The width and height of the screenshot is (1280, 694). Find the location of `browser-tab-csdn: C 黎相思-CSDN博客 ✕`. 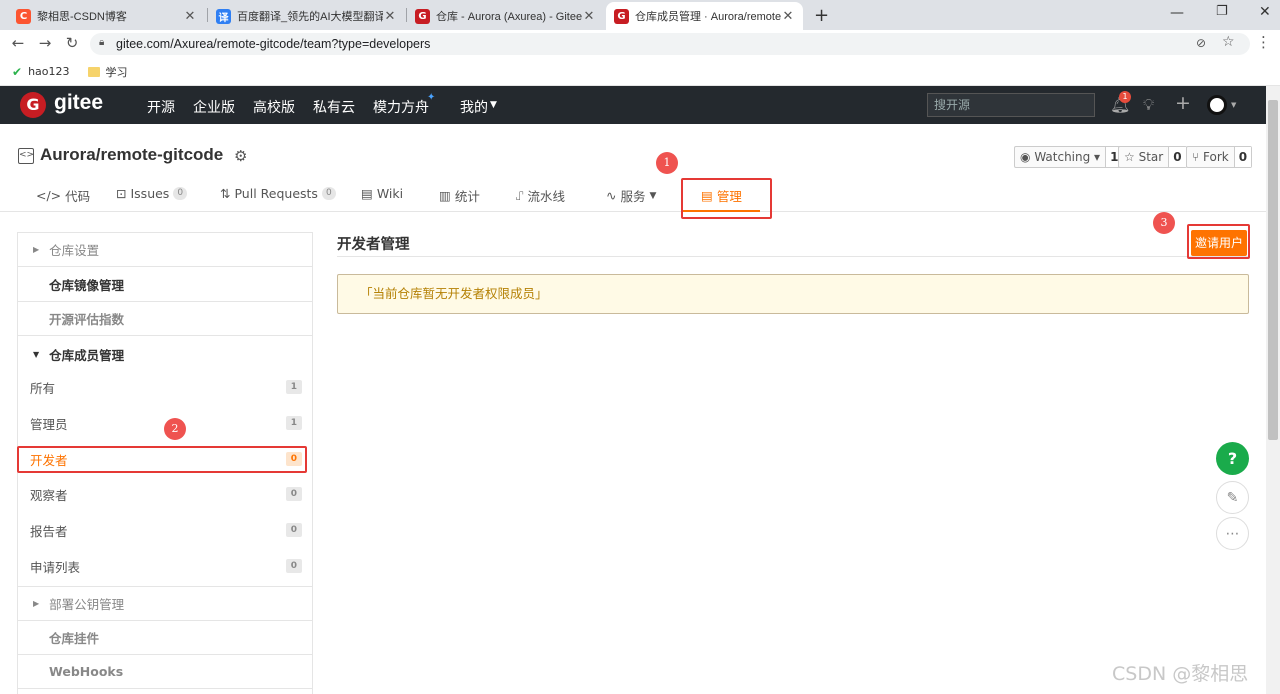

browser-tab-csdn: C 黎相思-CSDN博客 ✕ is located at coordinates (106, 16).